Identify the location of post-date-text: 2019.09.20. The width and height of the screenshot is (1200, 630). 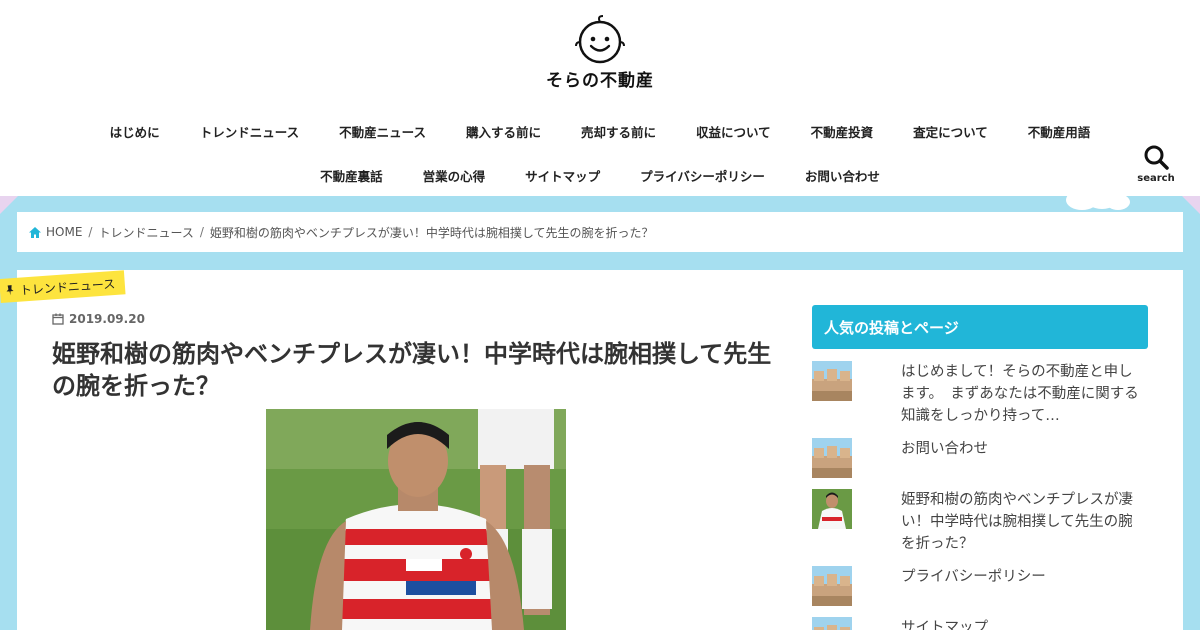
(107, 319).